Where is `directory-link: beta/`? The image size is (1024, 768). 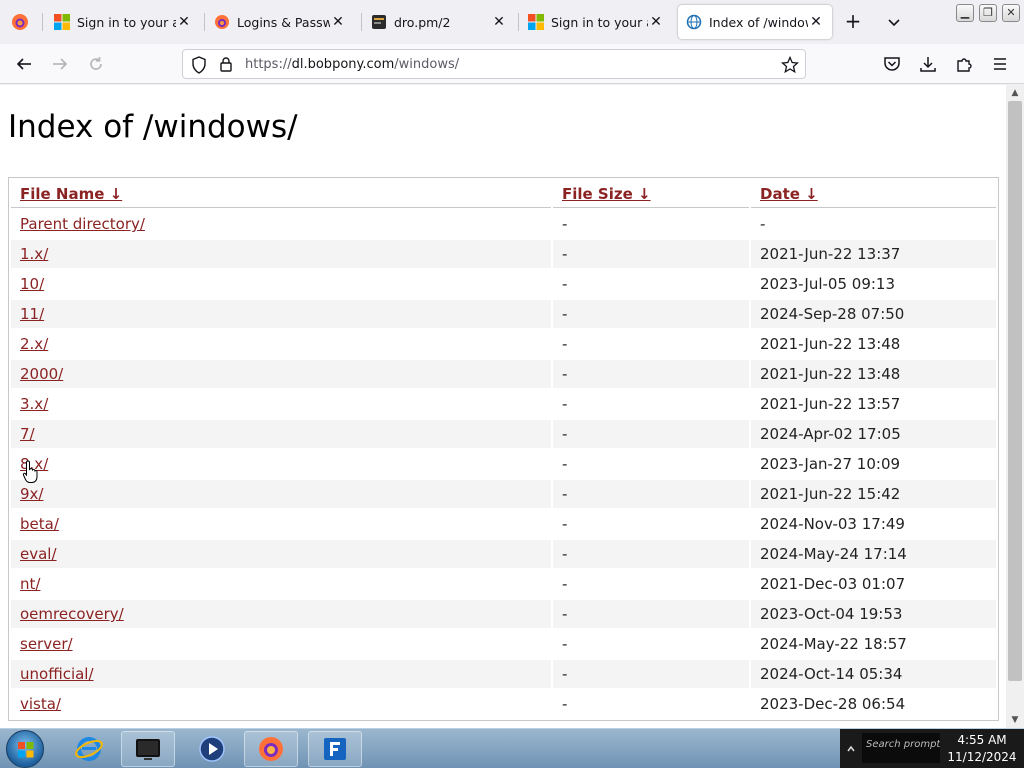
directory-link: beta/ is located at coordinates (39, 524).